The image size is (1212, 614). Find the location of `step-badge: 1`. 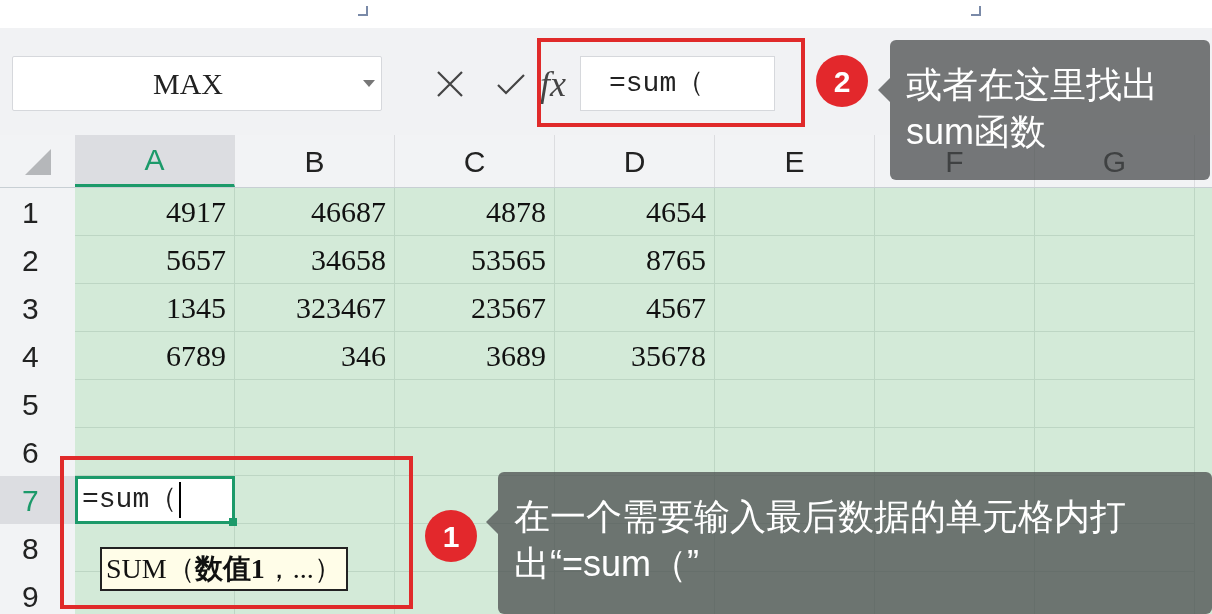

step-badge: 1 is located at coordinates (451, 536).